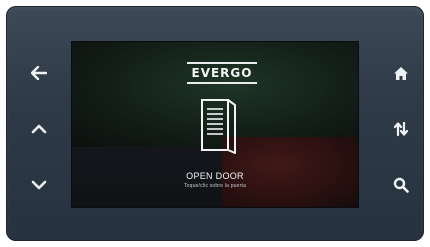  What do you see at coordinates (215, 176) in the screenshot?
I see `open-door-label: OPEN DOOR` at bounding box center [215, 176].